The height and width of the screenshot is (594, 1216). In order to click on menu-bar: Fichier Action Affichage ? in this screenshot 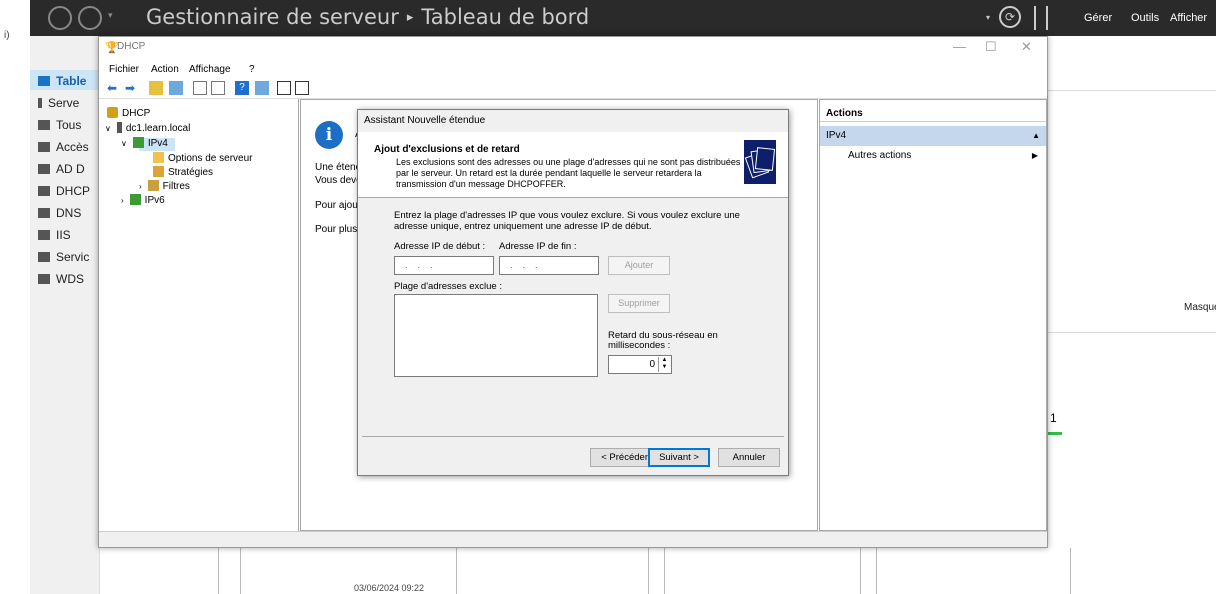, I will do `click(573, 70)`.